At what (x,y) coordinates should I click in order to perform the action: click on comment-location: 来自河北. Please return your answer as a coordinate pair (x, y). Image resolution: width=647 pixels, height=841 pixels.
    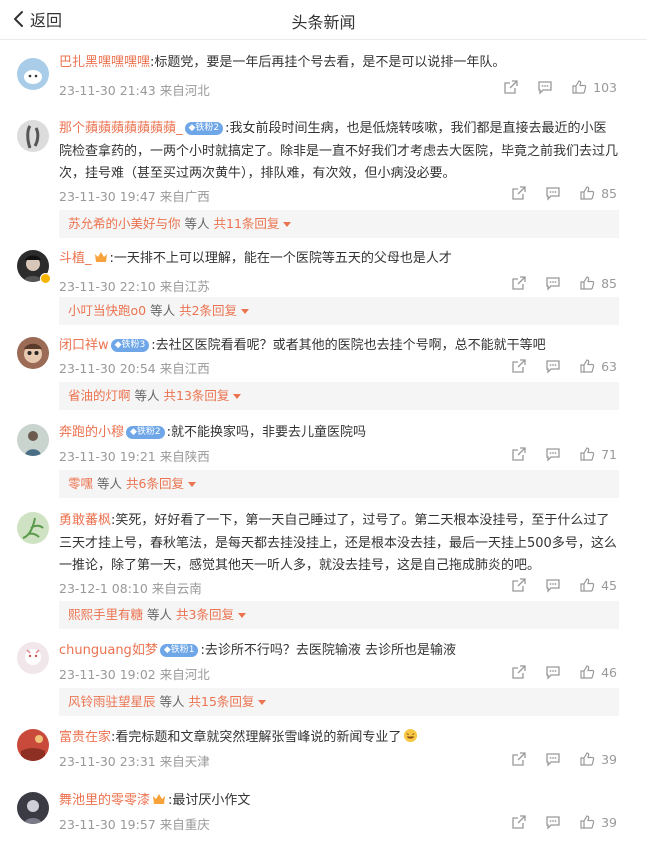
    Looking at the image, I should click on (184, 90).